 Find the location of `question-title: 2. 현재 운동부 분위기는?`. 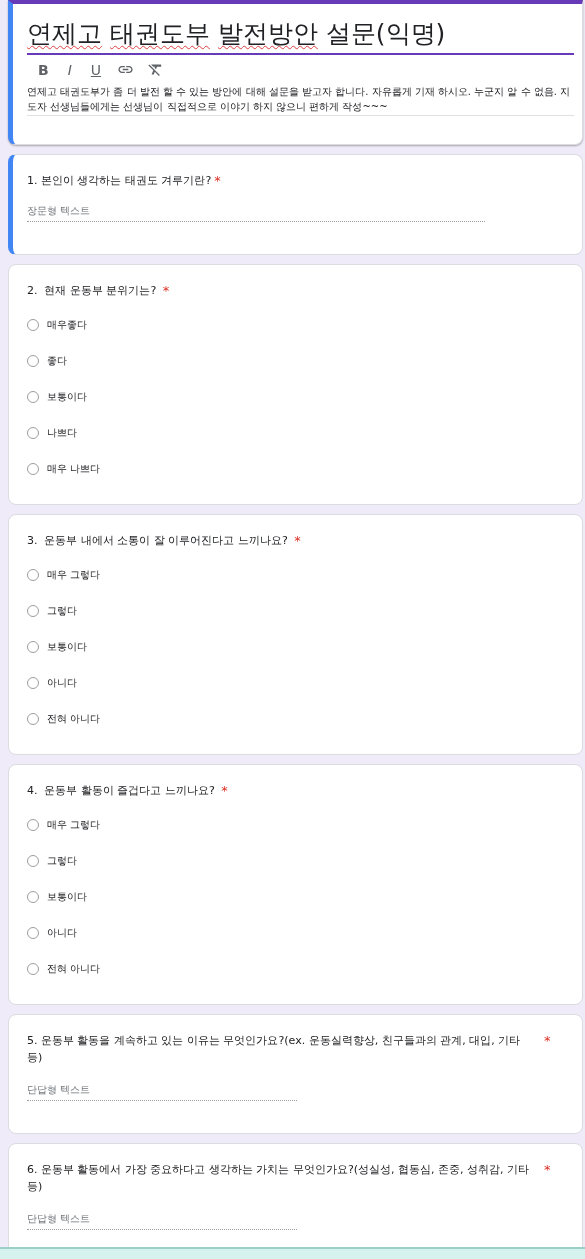

question-title: 2. 현재 운동부 분위기는? is located at coordinates (92, 291).